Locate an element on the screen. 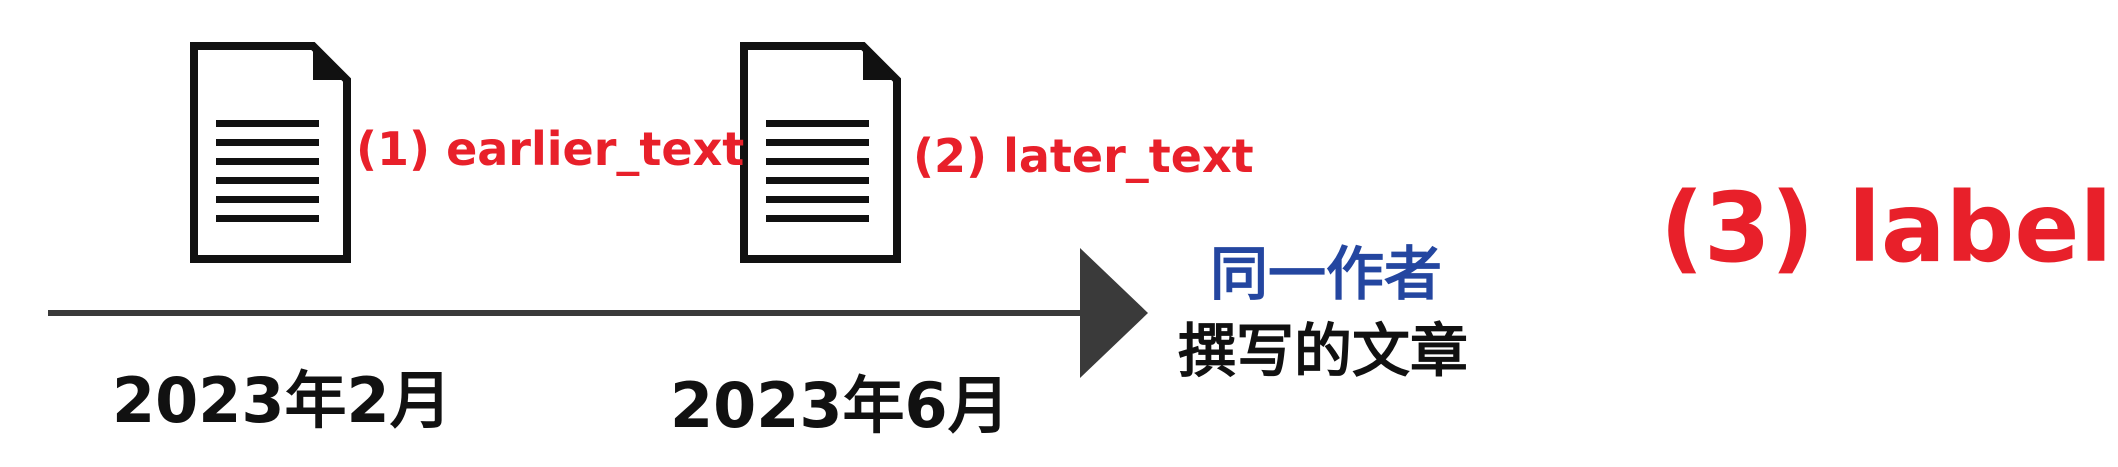 This screenshot has width=2118, height=467. later-date: 2023年6月 is located at coordinates (840, 405).